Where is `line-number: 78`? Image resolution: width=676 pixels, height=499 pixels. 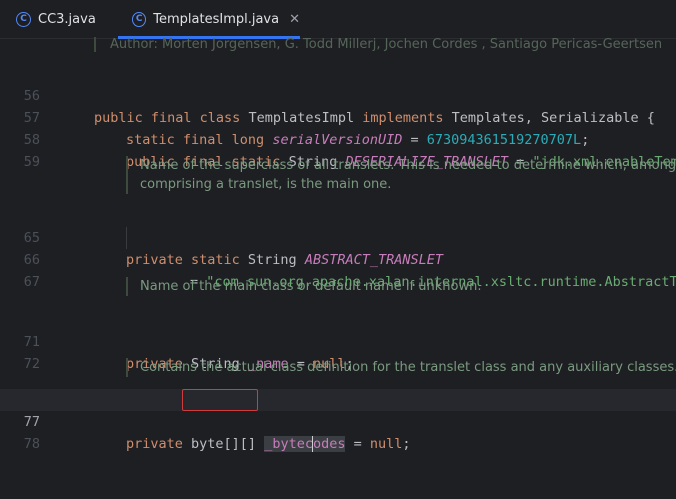 line-number: 78 is located at coordinates (31, 444).